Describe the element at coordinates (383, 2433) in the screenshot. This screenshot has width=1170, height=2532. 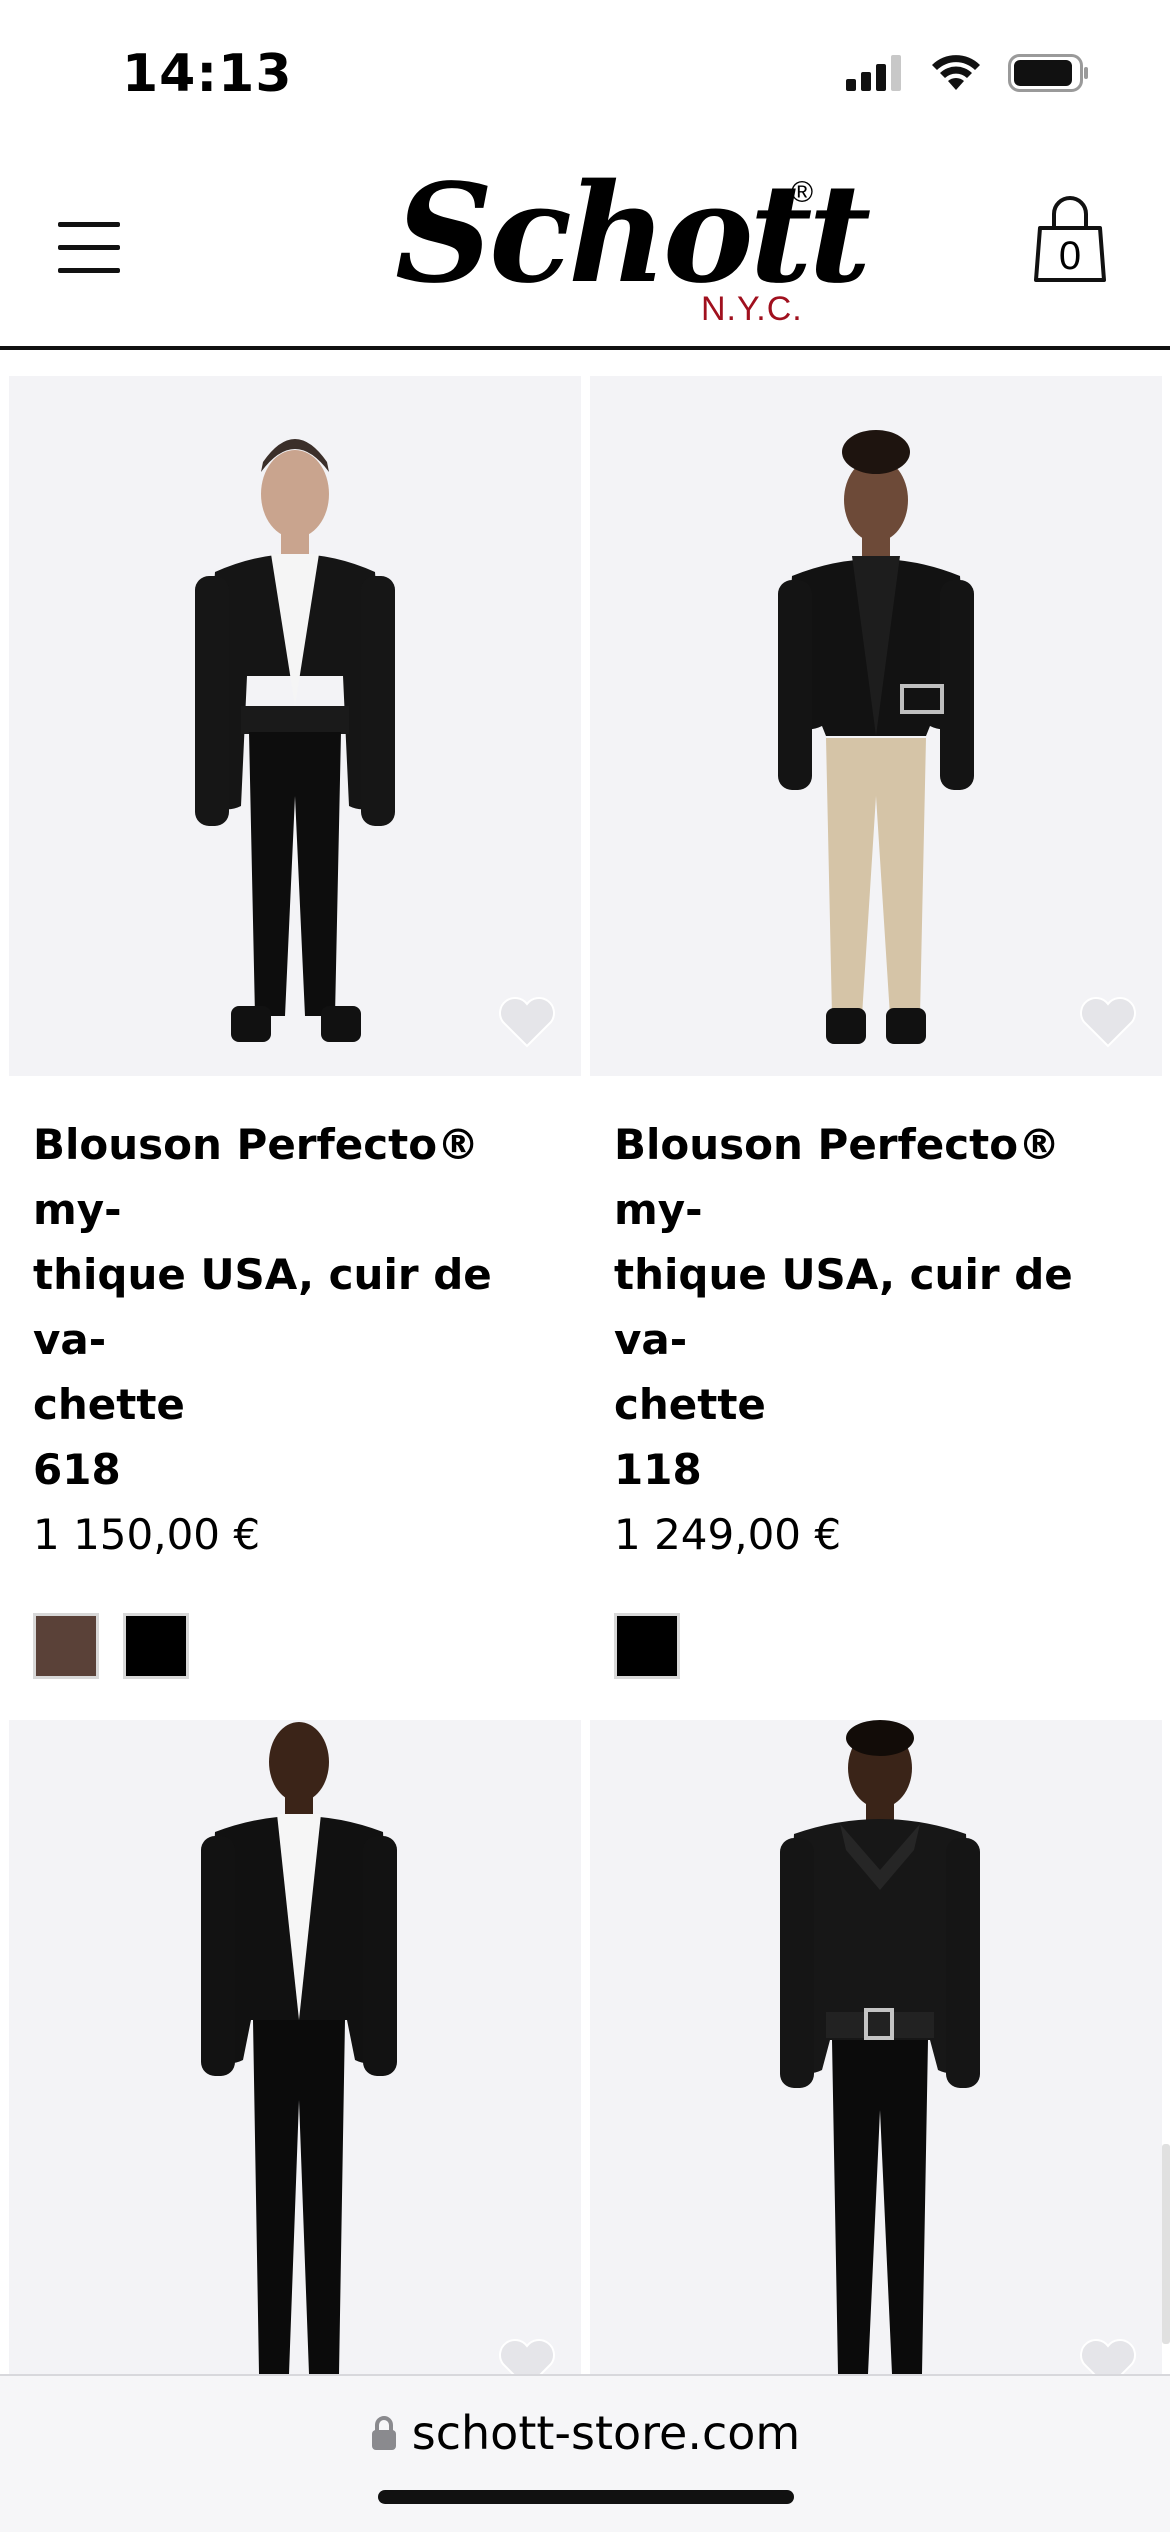
I see `lock-icon` at that location.